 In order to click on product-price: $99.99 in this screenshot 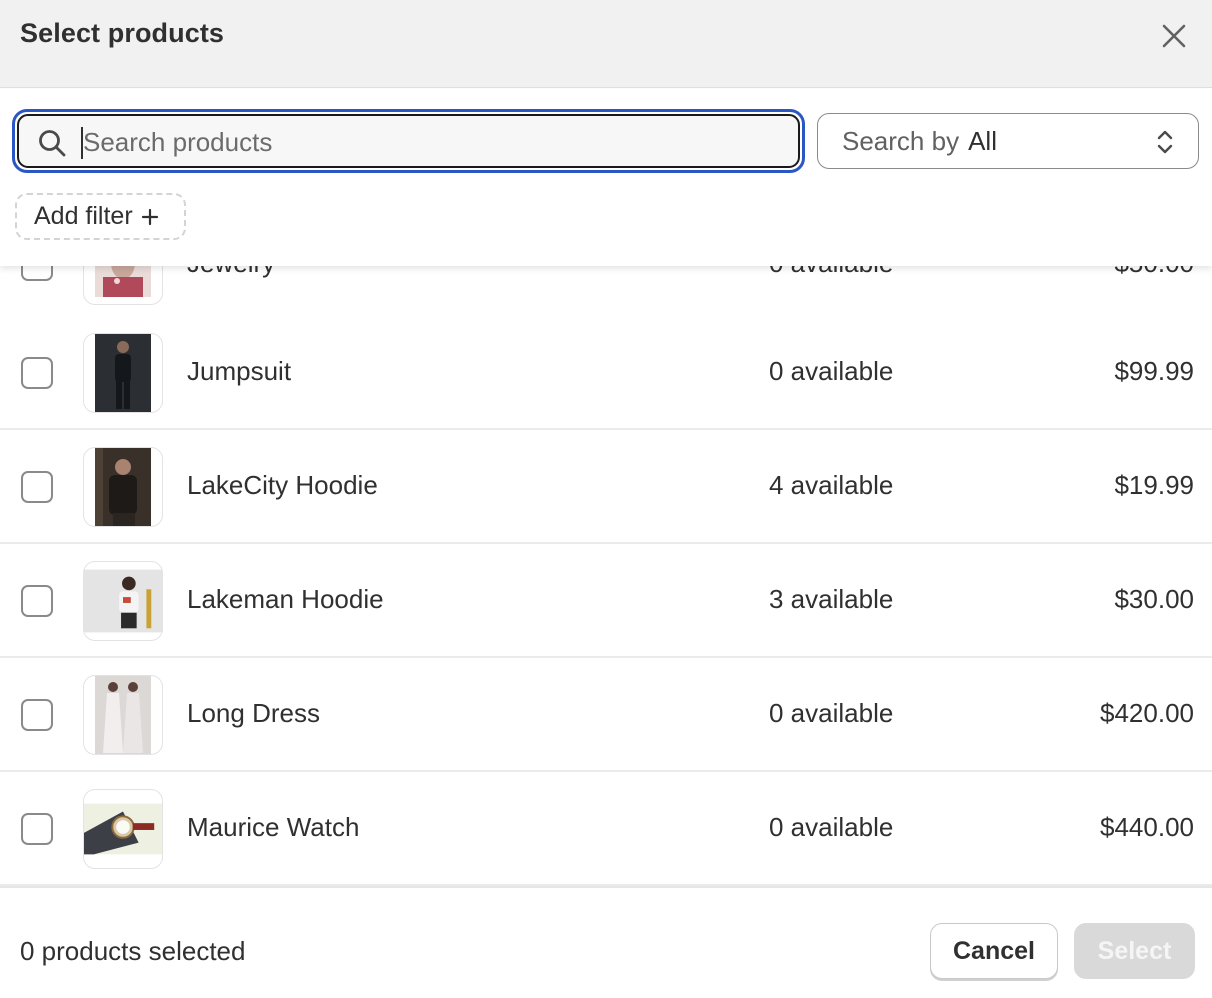, I will do `click(1154, 371)`.